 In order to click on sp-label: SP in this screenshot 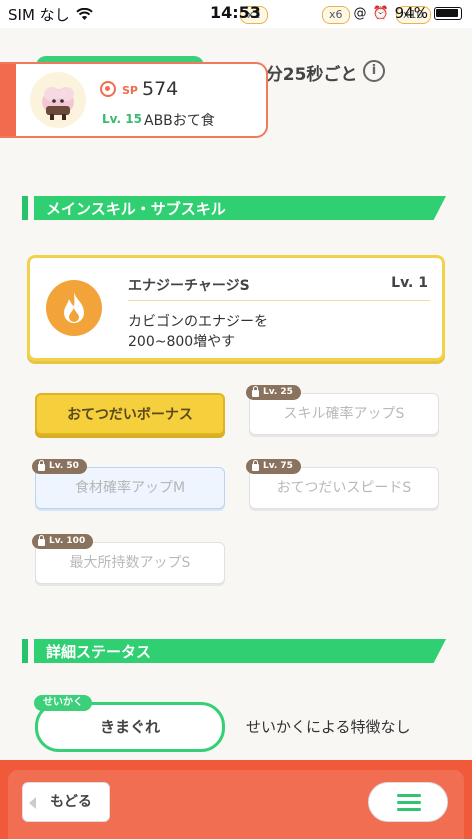, I will do `click(130, 90)`.